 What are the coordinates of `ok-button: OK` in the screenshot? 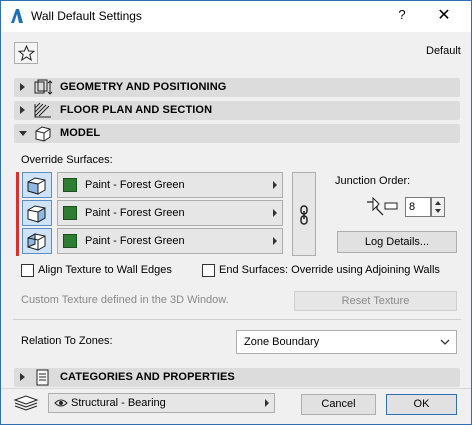 It's located at (421, 404).